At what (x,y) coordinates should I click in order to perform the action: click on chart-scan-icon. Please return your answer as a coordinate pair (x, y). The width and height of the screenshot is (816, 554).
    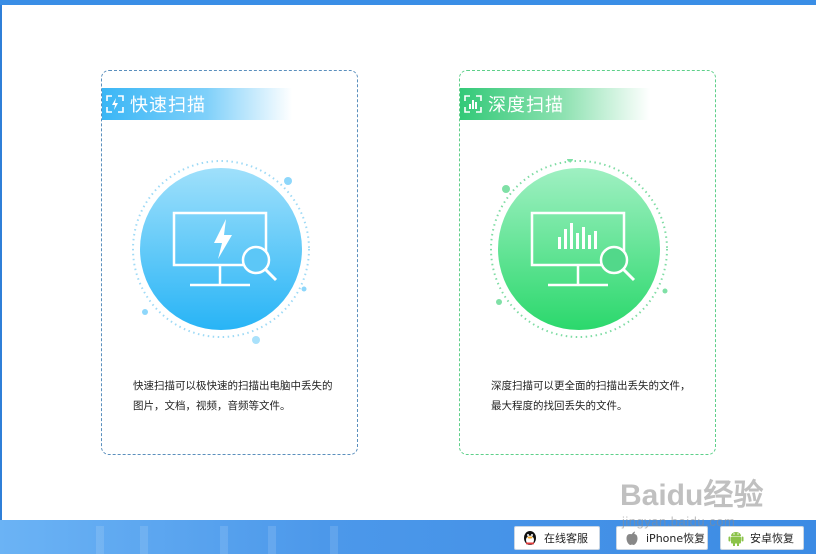
    Looking at the image, I should click on (473, 104).